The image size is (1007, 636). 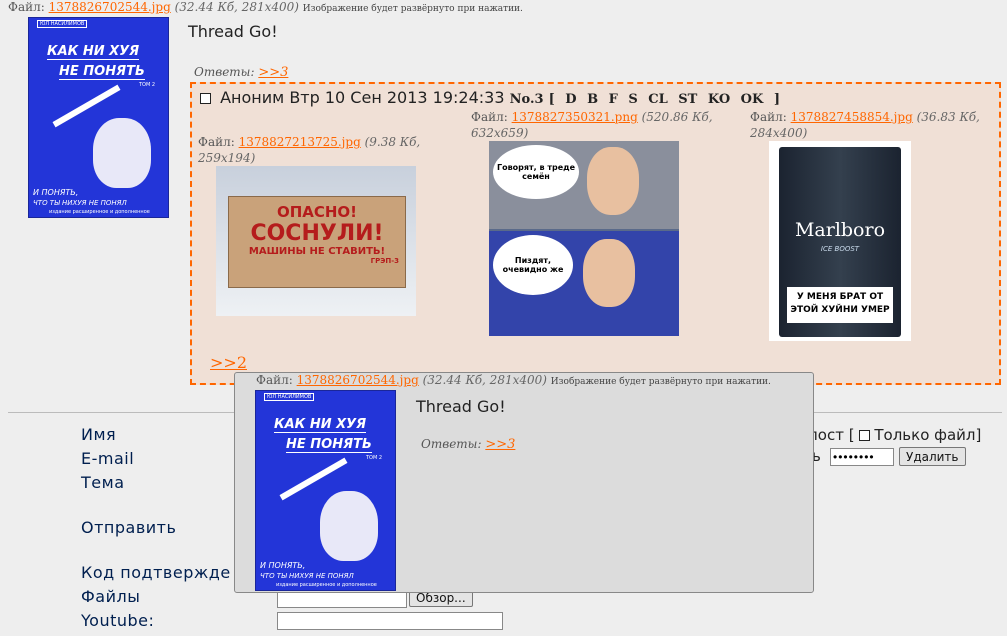 I want to click on op-file-link: 1378826702544.jpg, so click(x=110, y=7).